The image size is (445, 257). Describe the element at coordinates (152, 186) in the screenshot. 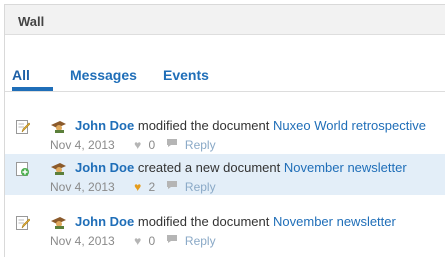

I see `like-count: 2` at that location.